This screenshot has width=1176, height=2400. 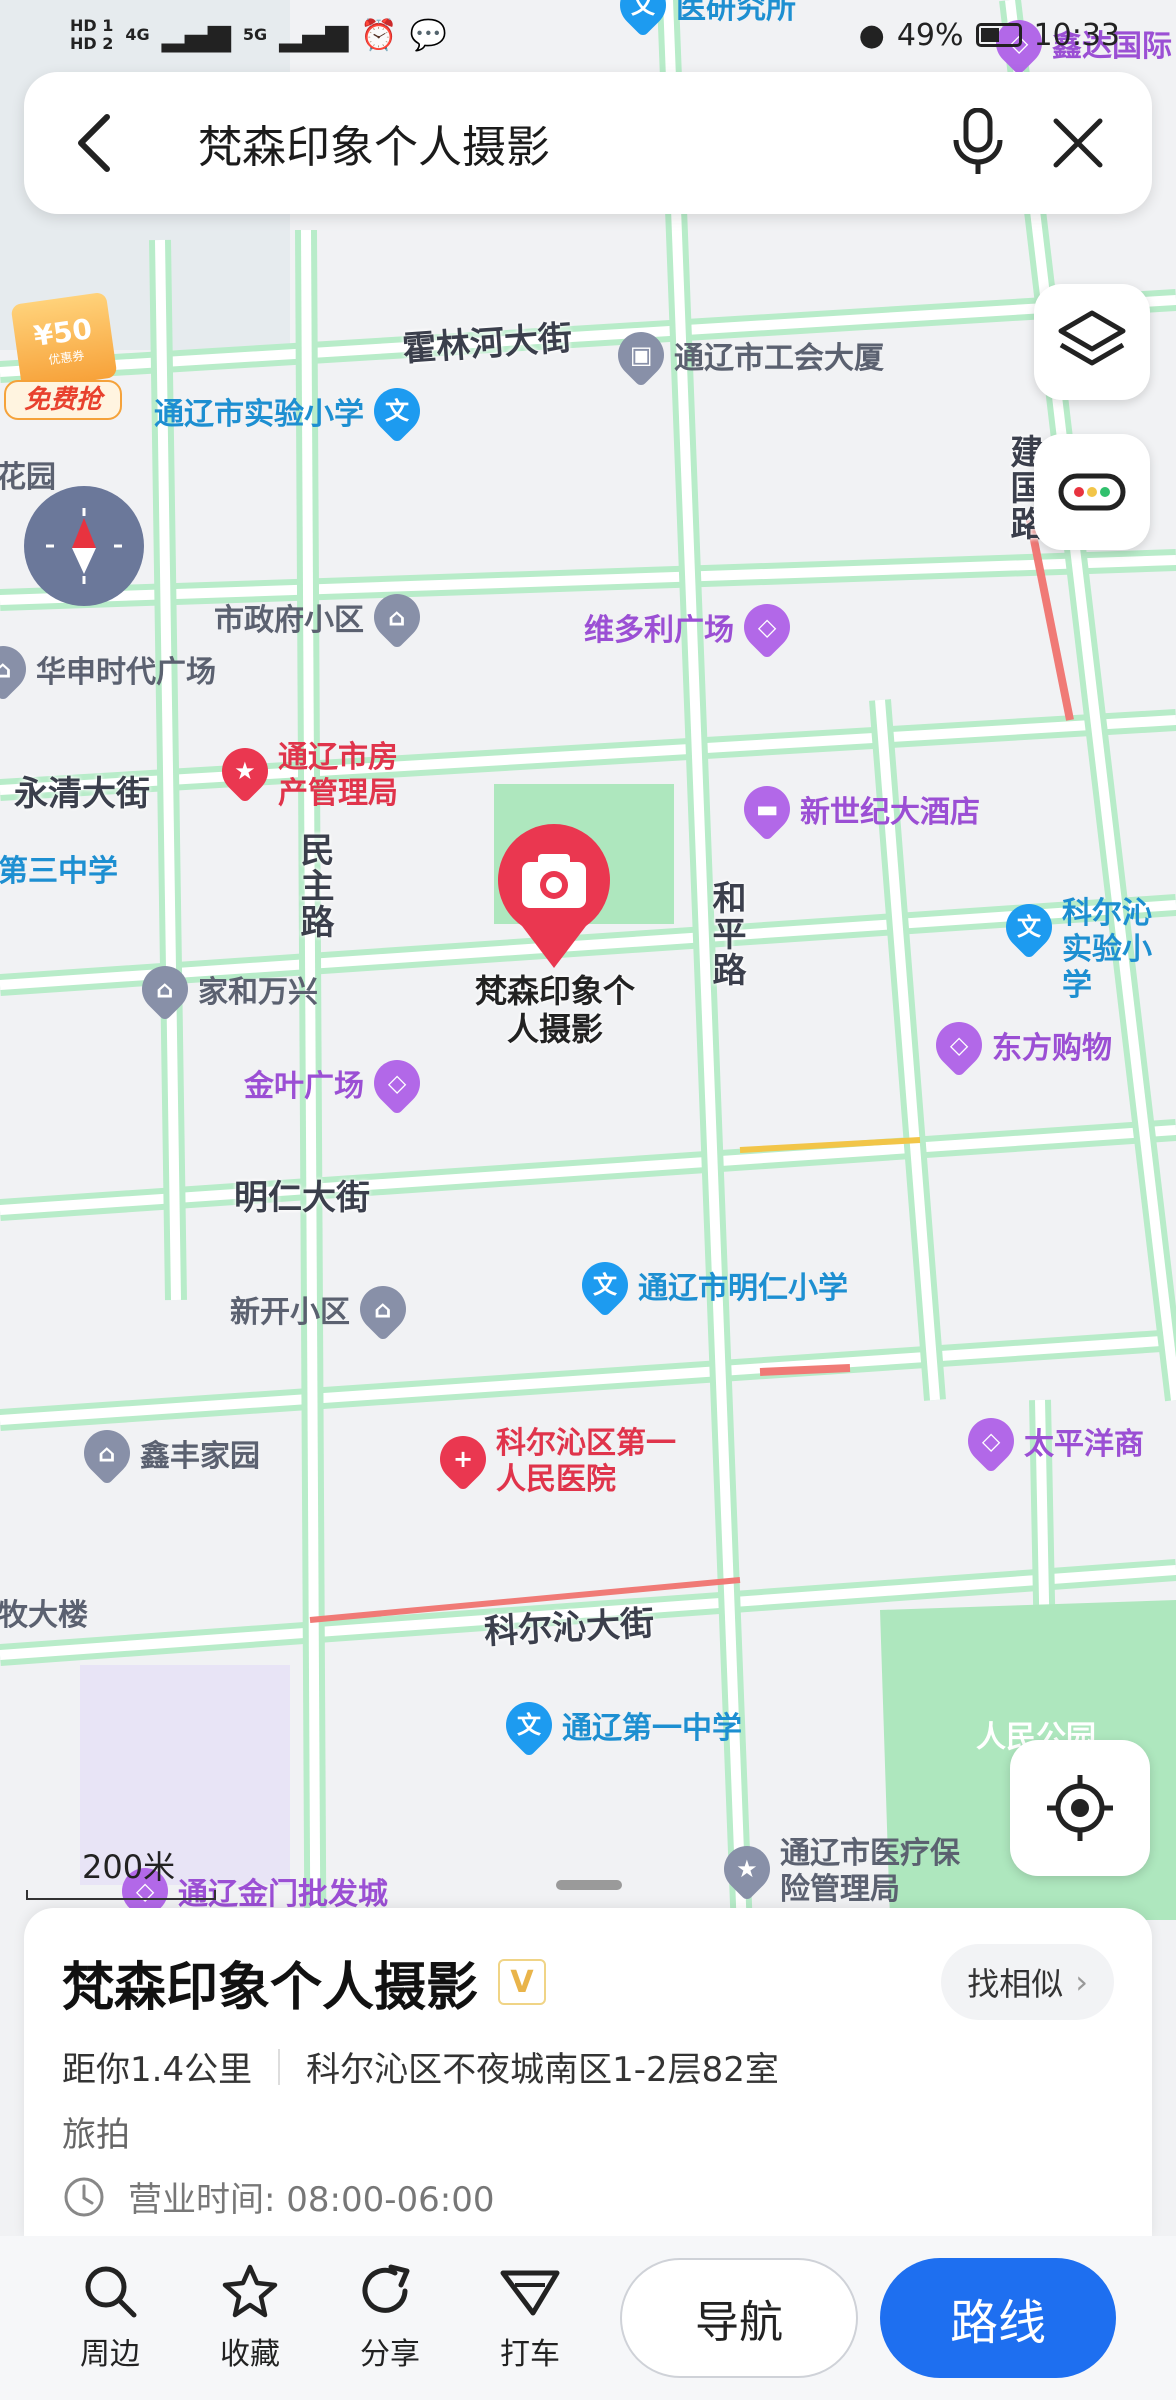 What do you see at coordinates (44, 1612) in the screenshot?
I see `poi-marker: 牧大楼` at bounding box center [44, 1612].